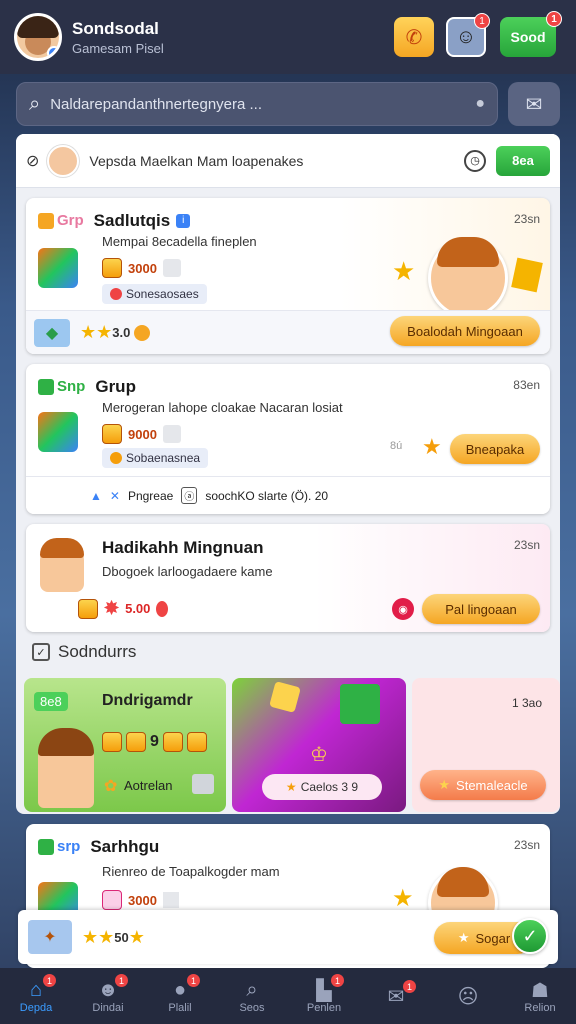 The height and width of the screenshot is (1024, 576). Describe the element at coordinates (322, 787) in the screenshot. I see `tile-label: ★ Caelos 3 9` at that location.